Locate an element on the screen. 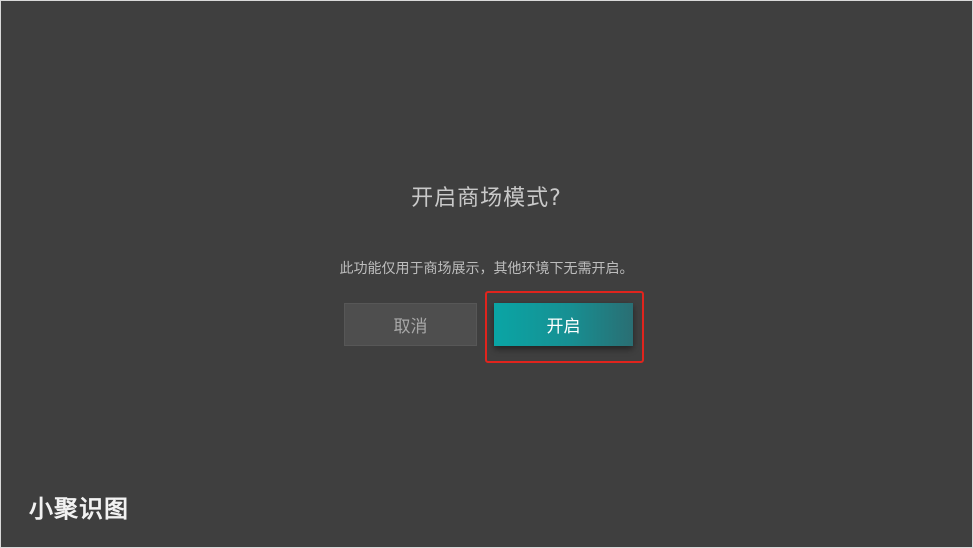 This screenshot has width=973, height=548. cancel-button: 取消 is located at coordinates (410, 324).